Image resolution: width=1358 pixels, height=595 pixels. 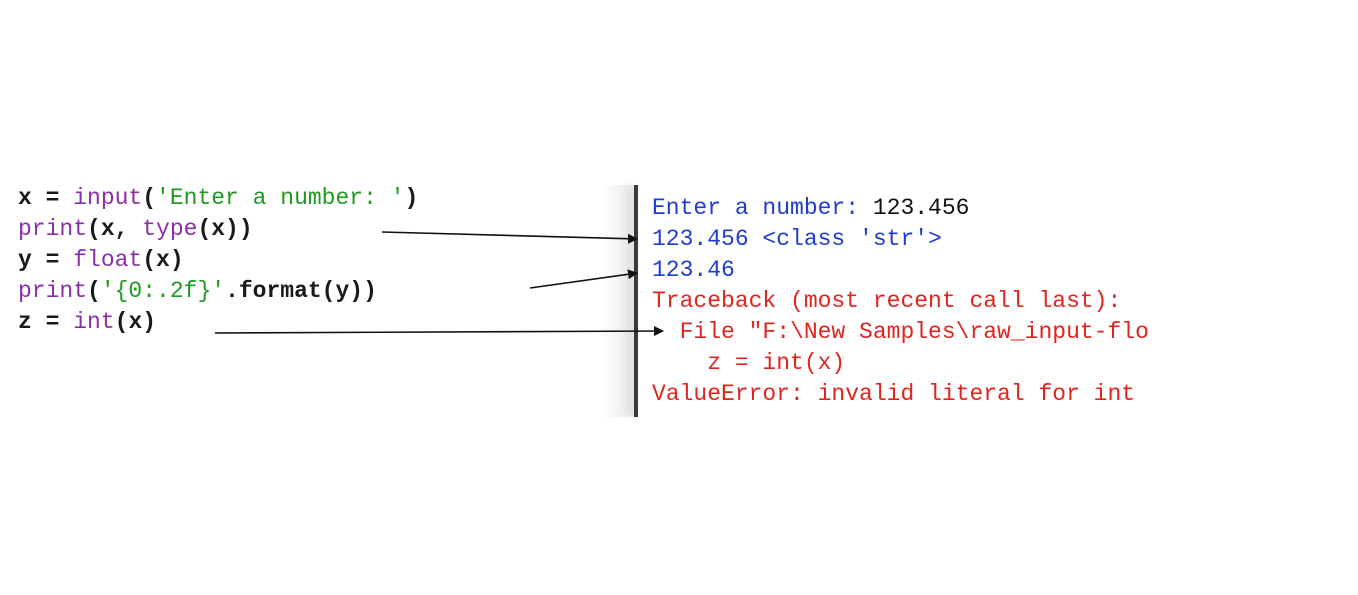 What do you see at coordinates (225, 229) in the screenshot?
I see `code-token: (x))` at bounding box center [225, 229].